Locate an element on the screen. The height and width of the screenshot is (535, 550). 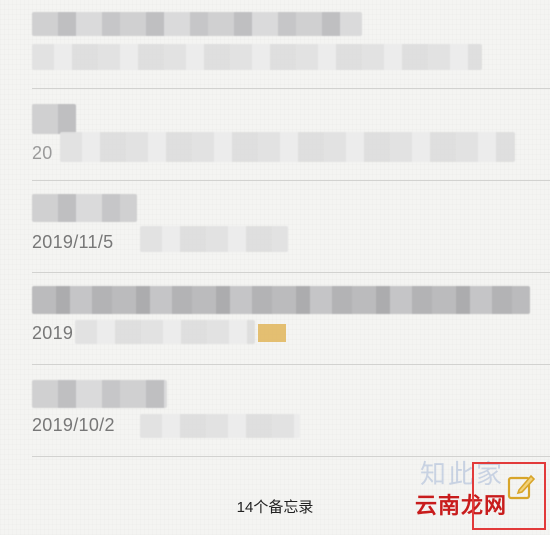
note-4-emoji-redacted is located at coordinates (272, 333).